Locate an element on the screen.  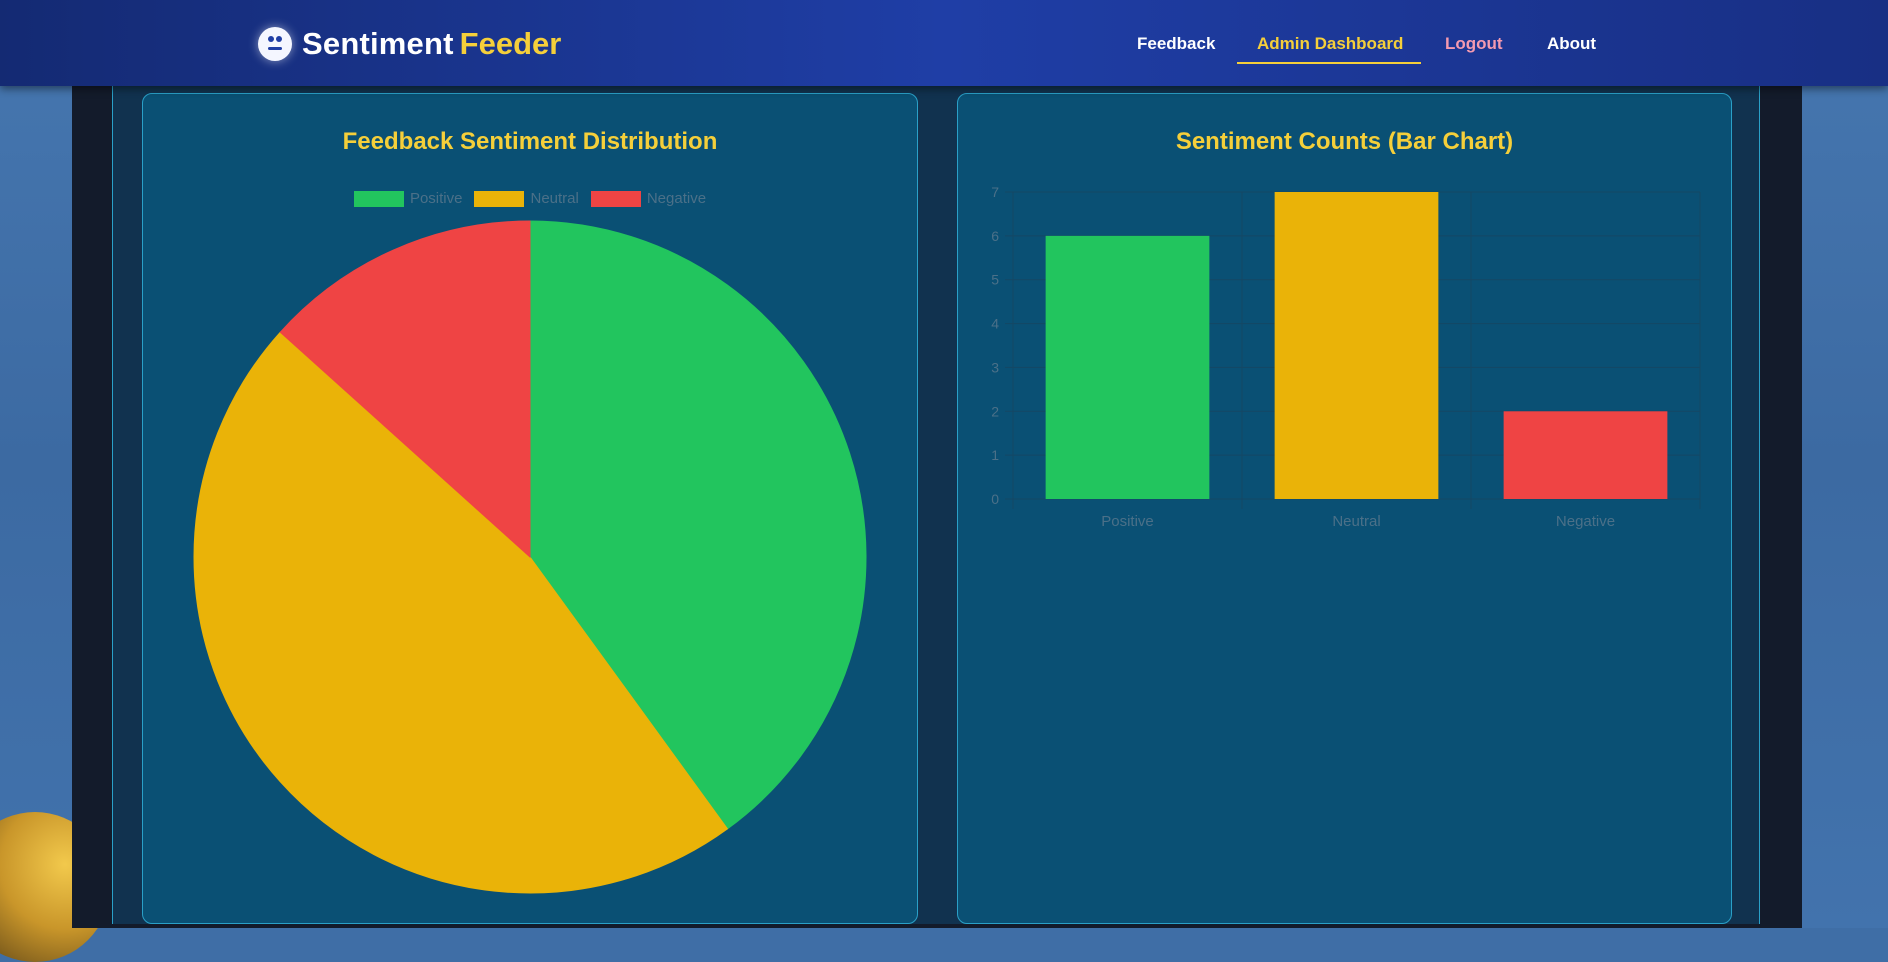
nav-feedback: Feedback is located at coordinates (1176, 44).